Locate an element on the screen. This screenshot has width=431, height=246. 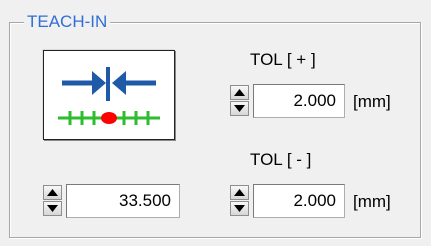
tol-plus-decrement-button is located at coordinates (239, 108).